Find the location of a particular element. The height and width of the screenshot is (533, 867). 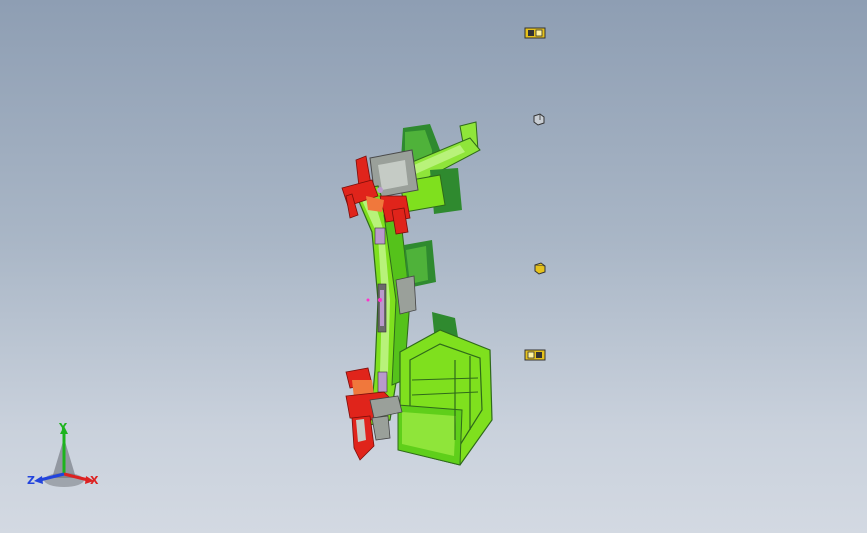

triad-z-label: Z is located at coordinates (31, 480).